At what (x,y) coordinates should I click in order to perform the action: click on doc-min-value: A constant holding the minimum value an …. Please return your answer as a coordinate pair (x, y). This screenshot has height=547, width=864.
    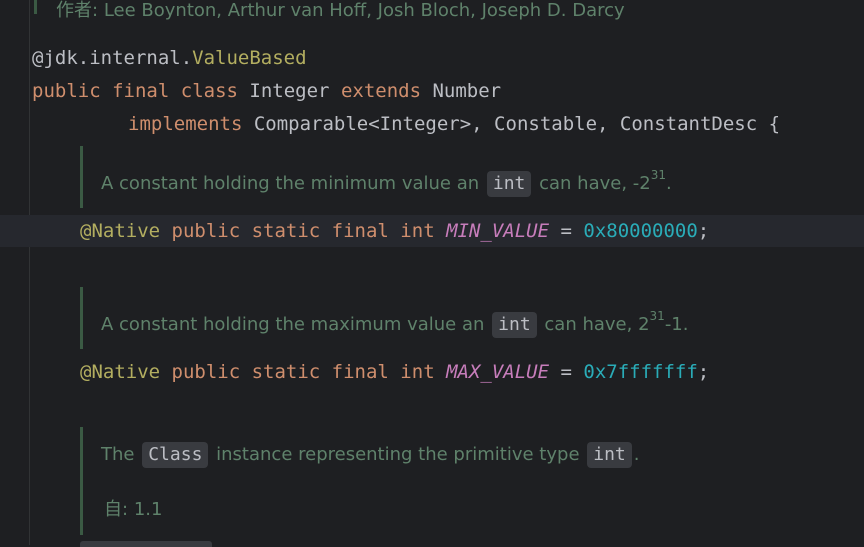
    Looking at the image, I should click on (386, 182).